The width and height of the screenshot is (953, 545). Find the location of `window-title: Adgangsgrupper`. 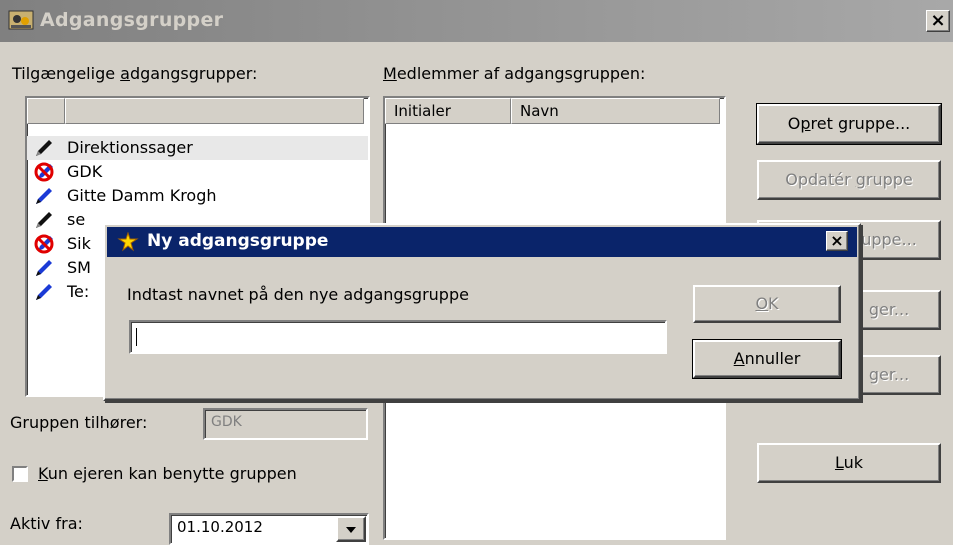

window-title: Adgangsgrupper is located at coordinates (132, 20).